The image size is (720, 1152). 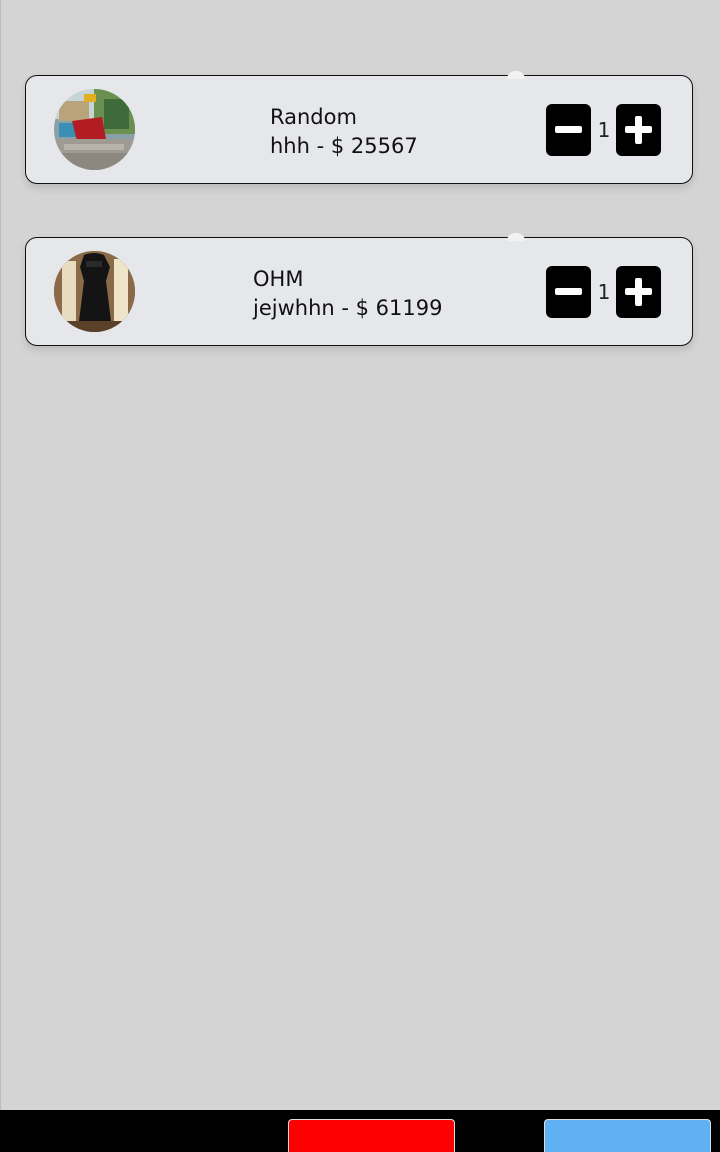 What do you see at coordinates (347, 294) in the screenshot?
I see `item-info: OHM jejwhhn - $ 61199` at bounding box center [347, 294].